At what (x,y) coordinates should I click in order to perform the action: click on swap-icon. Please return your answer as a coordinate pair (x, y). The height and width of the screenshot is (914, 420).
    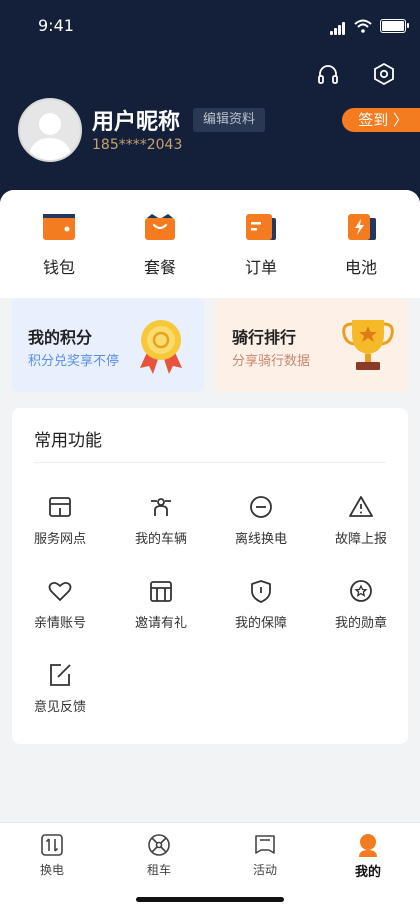
    Looking at the image, I should click on (52, 845).